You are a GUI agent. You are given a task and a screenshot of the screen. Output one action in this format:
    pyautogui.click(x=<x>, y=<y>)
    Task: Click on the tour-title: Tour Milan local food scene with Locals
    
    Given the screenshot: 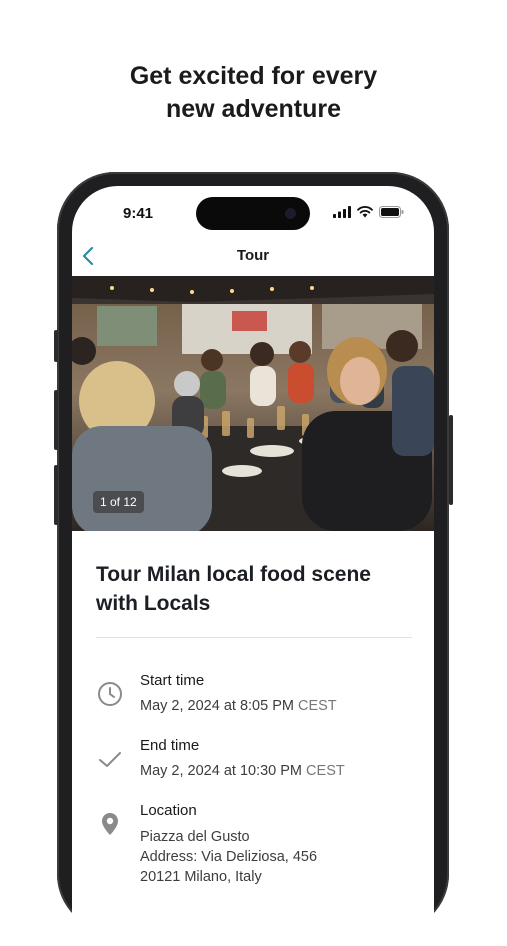 What is the action you would take?
    pyautogui.click(x=233, y=589)
    